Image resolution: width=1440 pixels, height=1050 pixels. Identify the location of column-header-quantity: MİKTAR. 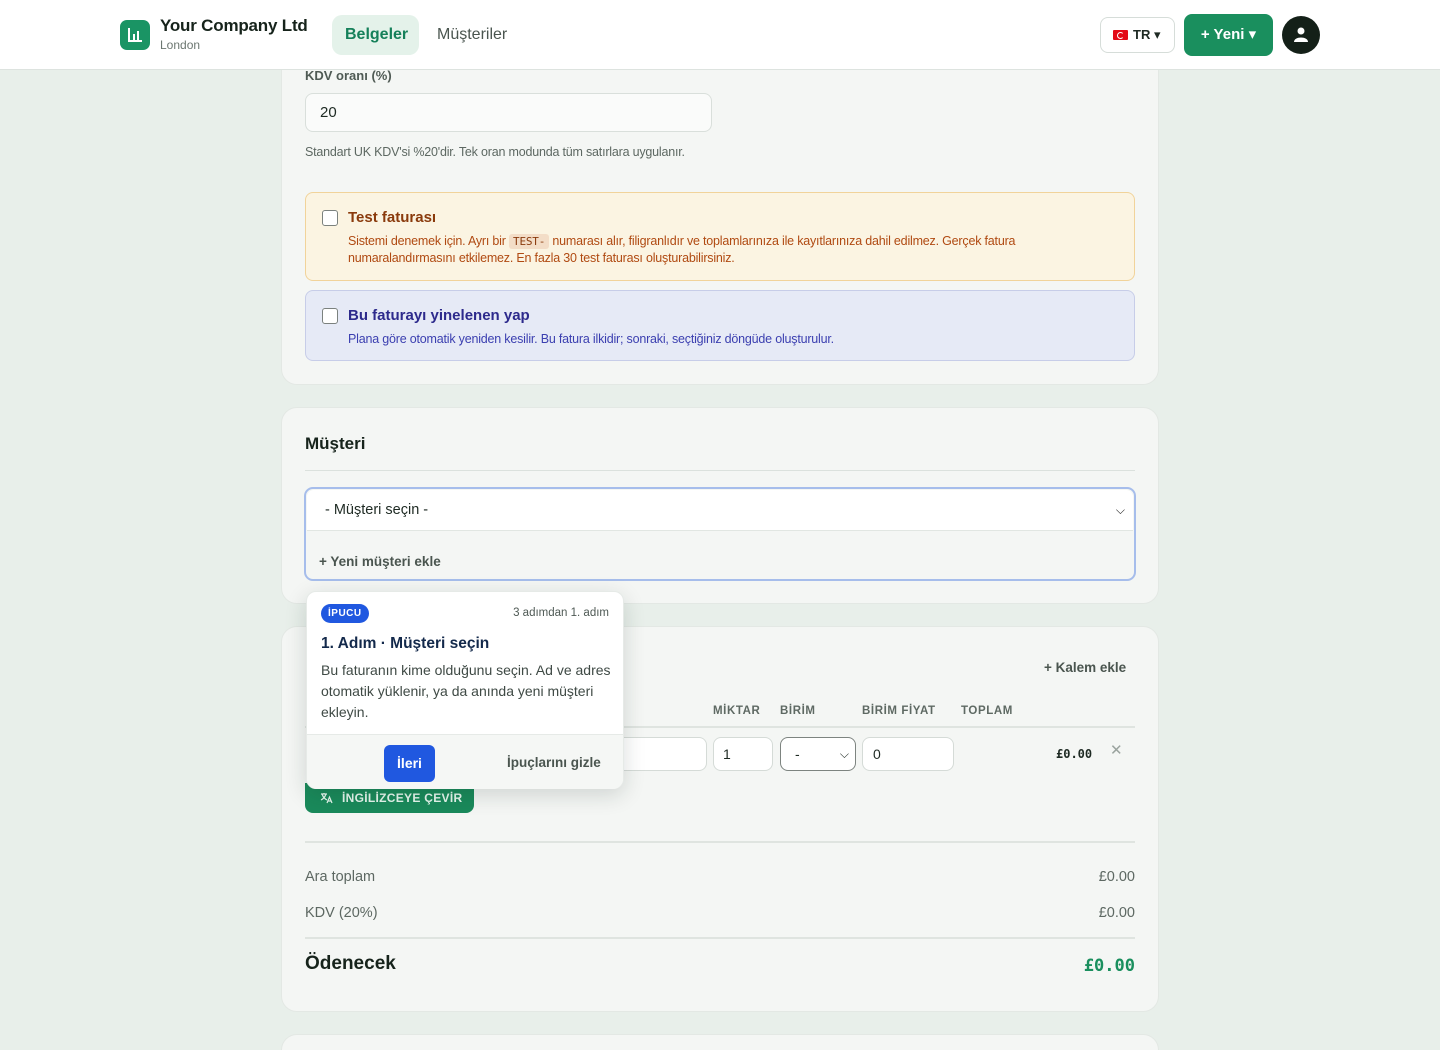
(737, 711).